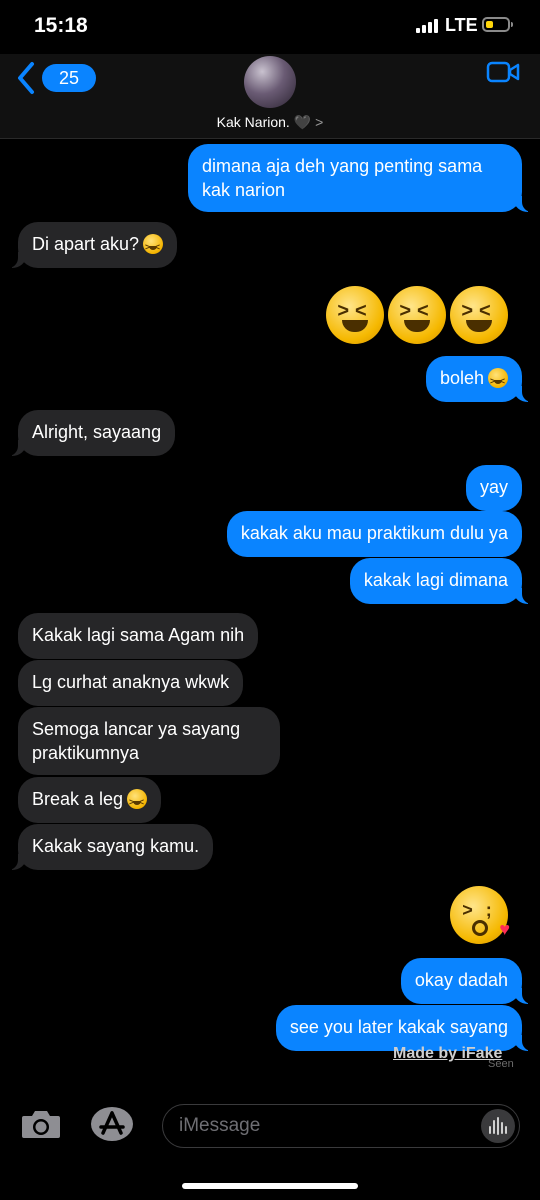  What do you see at coordinates (461, 25) in the screenshot?
I see `network-label: LTE` at bounding box center [461, 25].